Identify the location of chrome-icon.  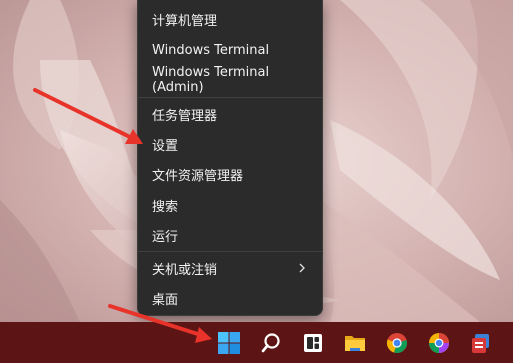
(396, 343).